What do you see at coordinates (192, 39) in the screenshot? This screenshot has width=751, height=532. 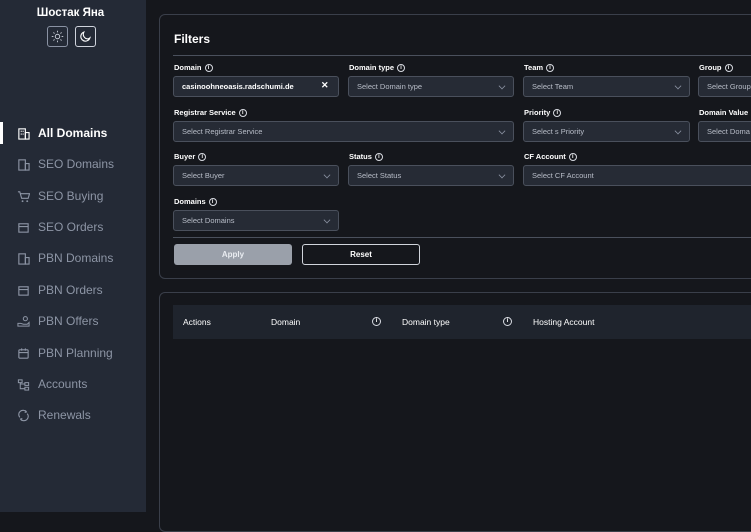 I see `filters-title: Filters` at bounding box center [192, 39].